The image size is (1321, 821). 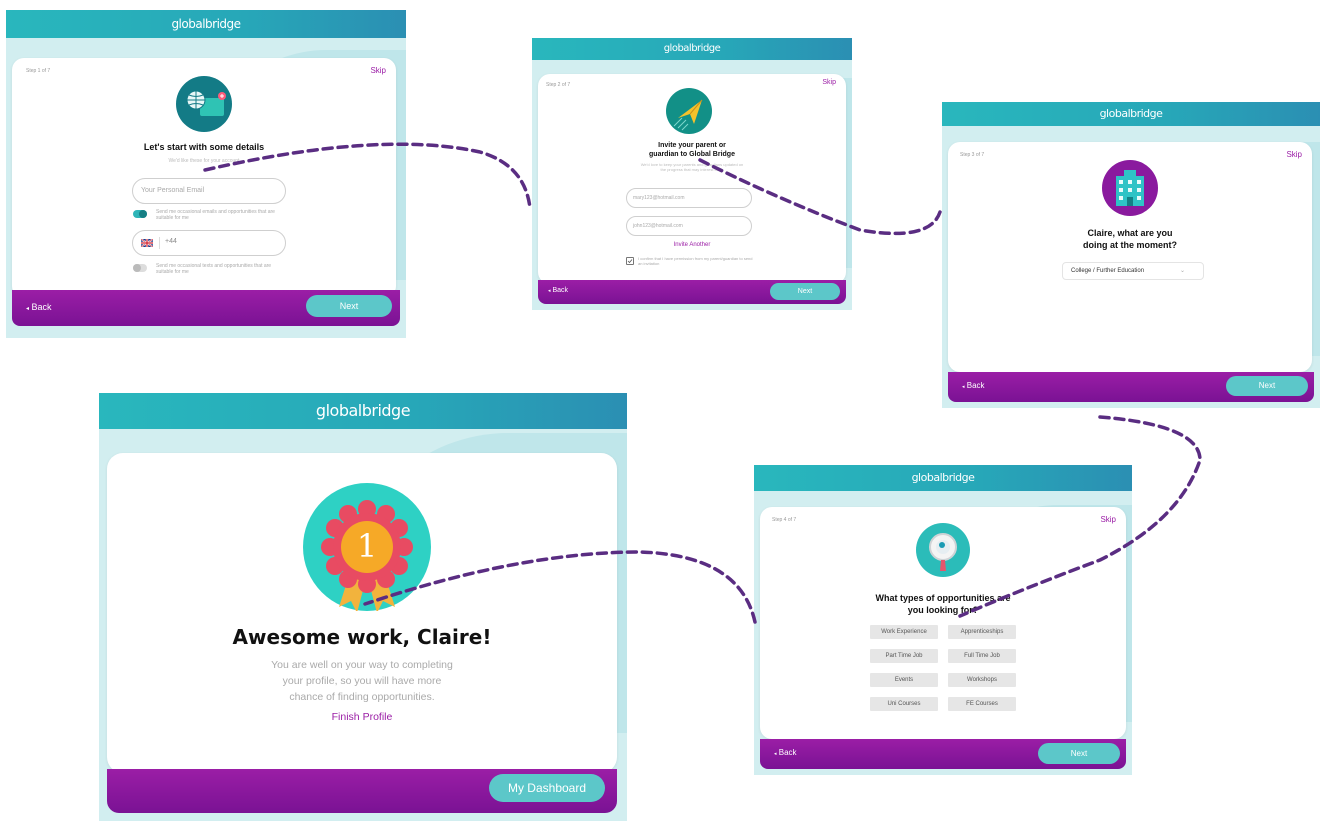 I want to click on option-uni-courses: Uni Courses, so click(x=904, y=704).